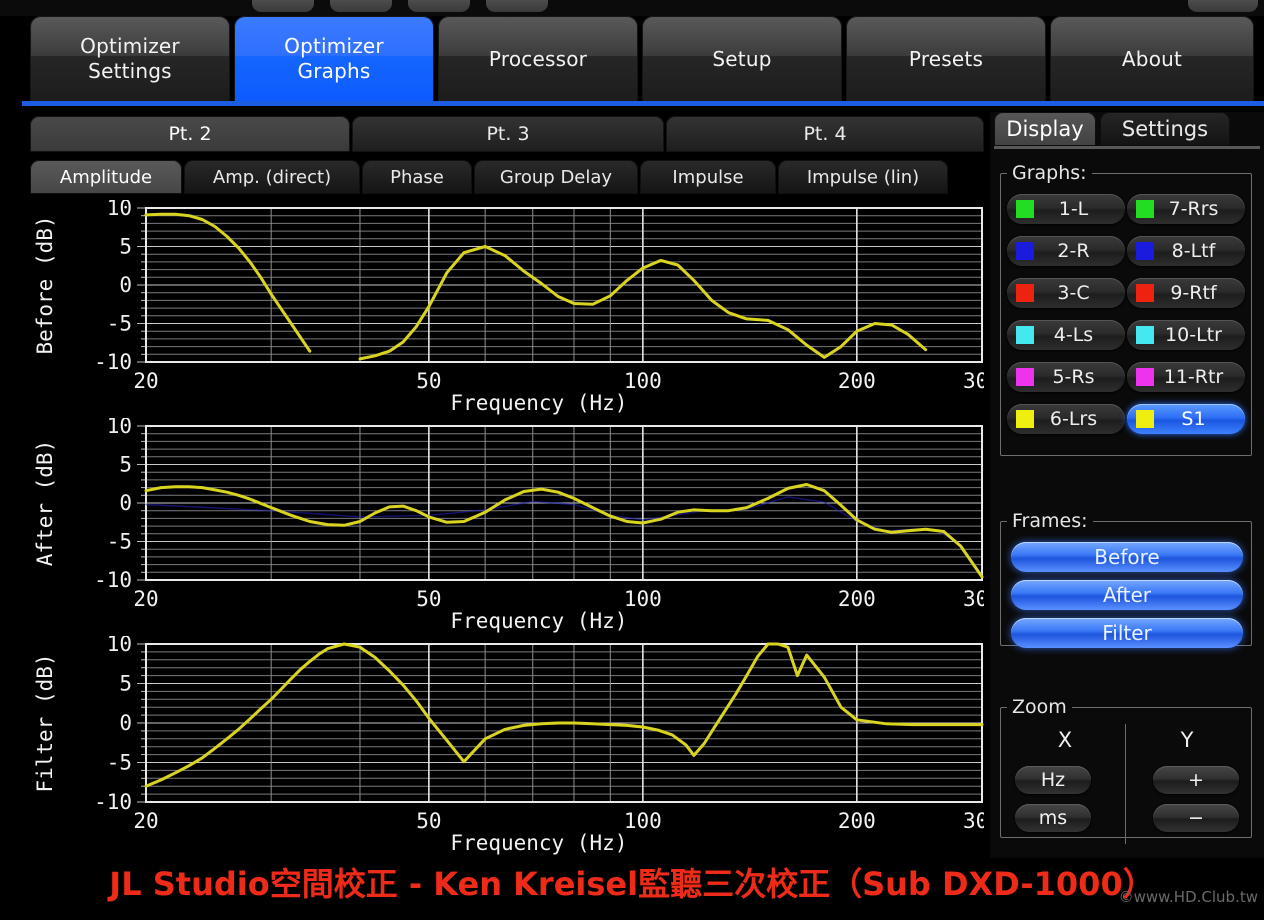 The image size is (1264, 920). I want to click on tab-presets: Presets, so click(946, 59).